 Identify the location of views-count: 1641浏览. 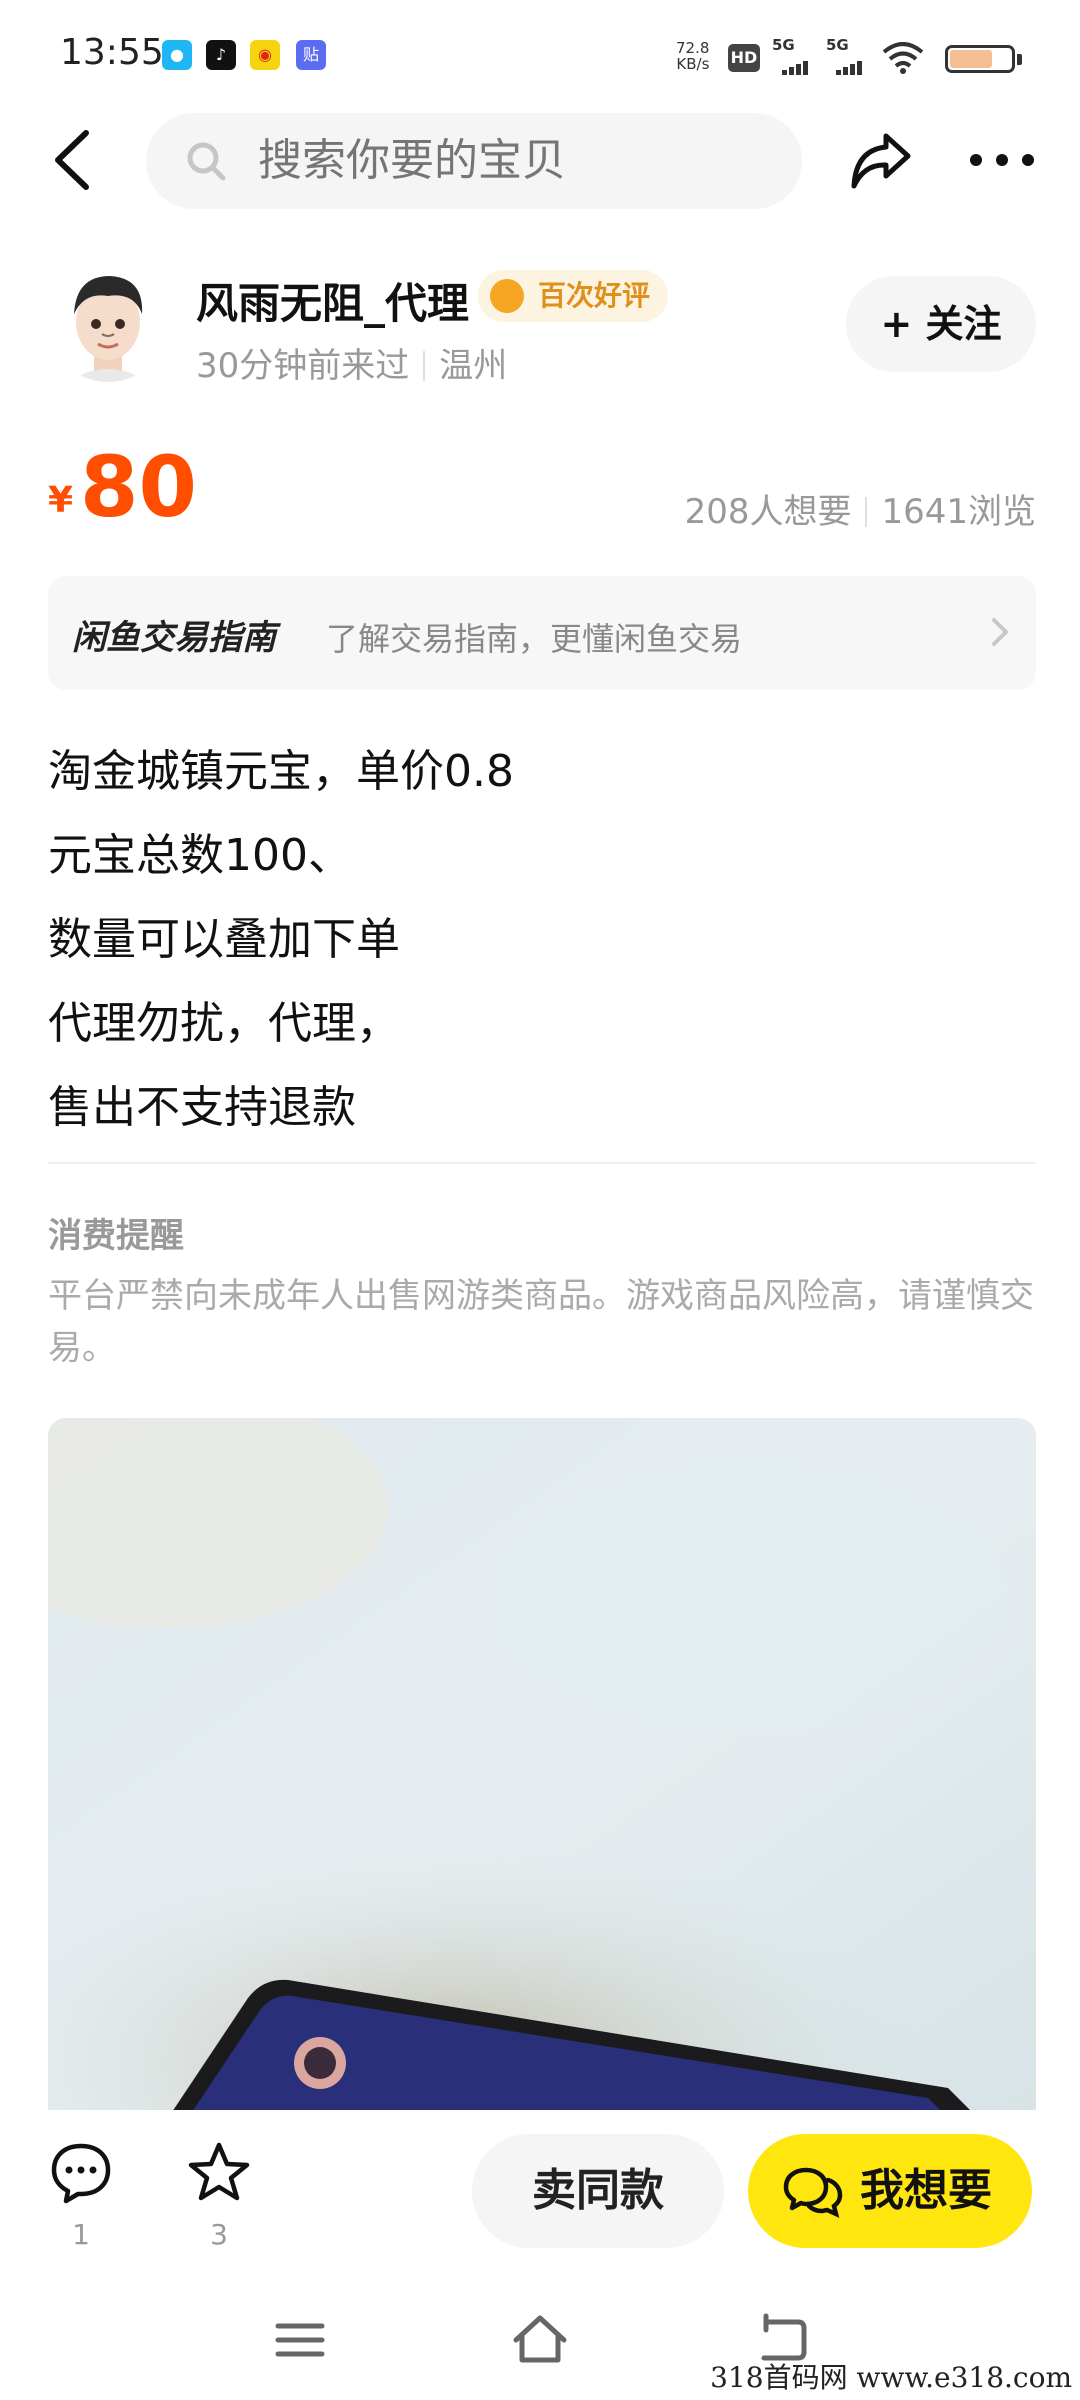
(958, 512).